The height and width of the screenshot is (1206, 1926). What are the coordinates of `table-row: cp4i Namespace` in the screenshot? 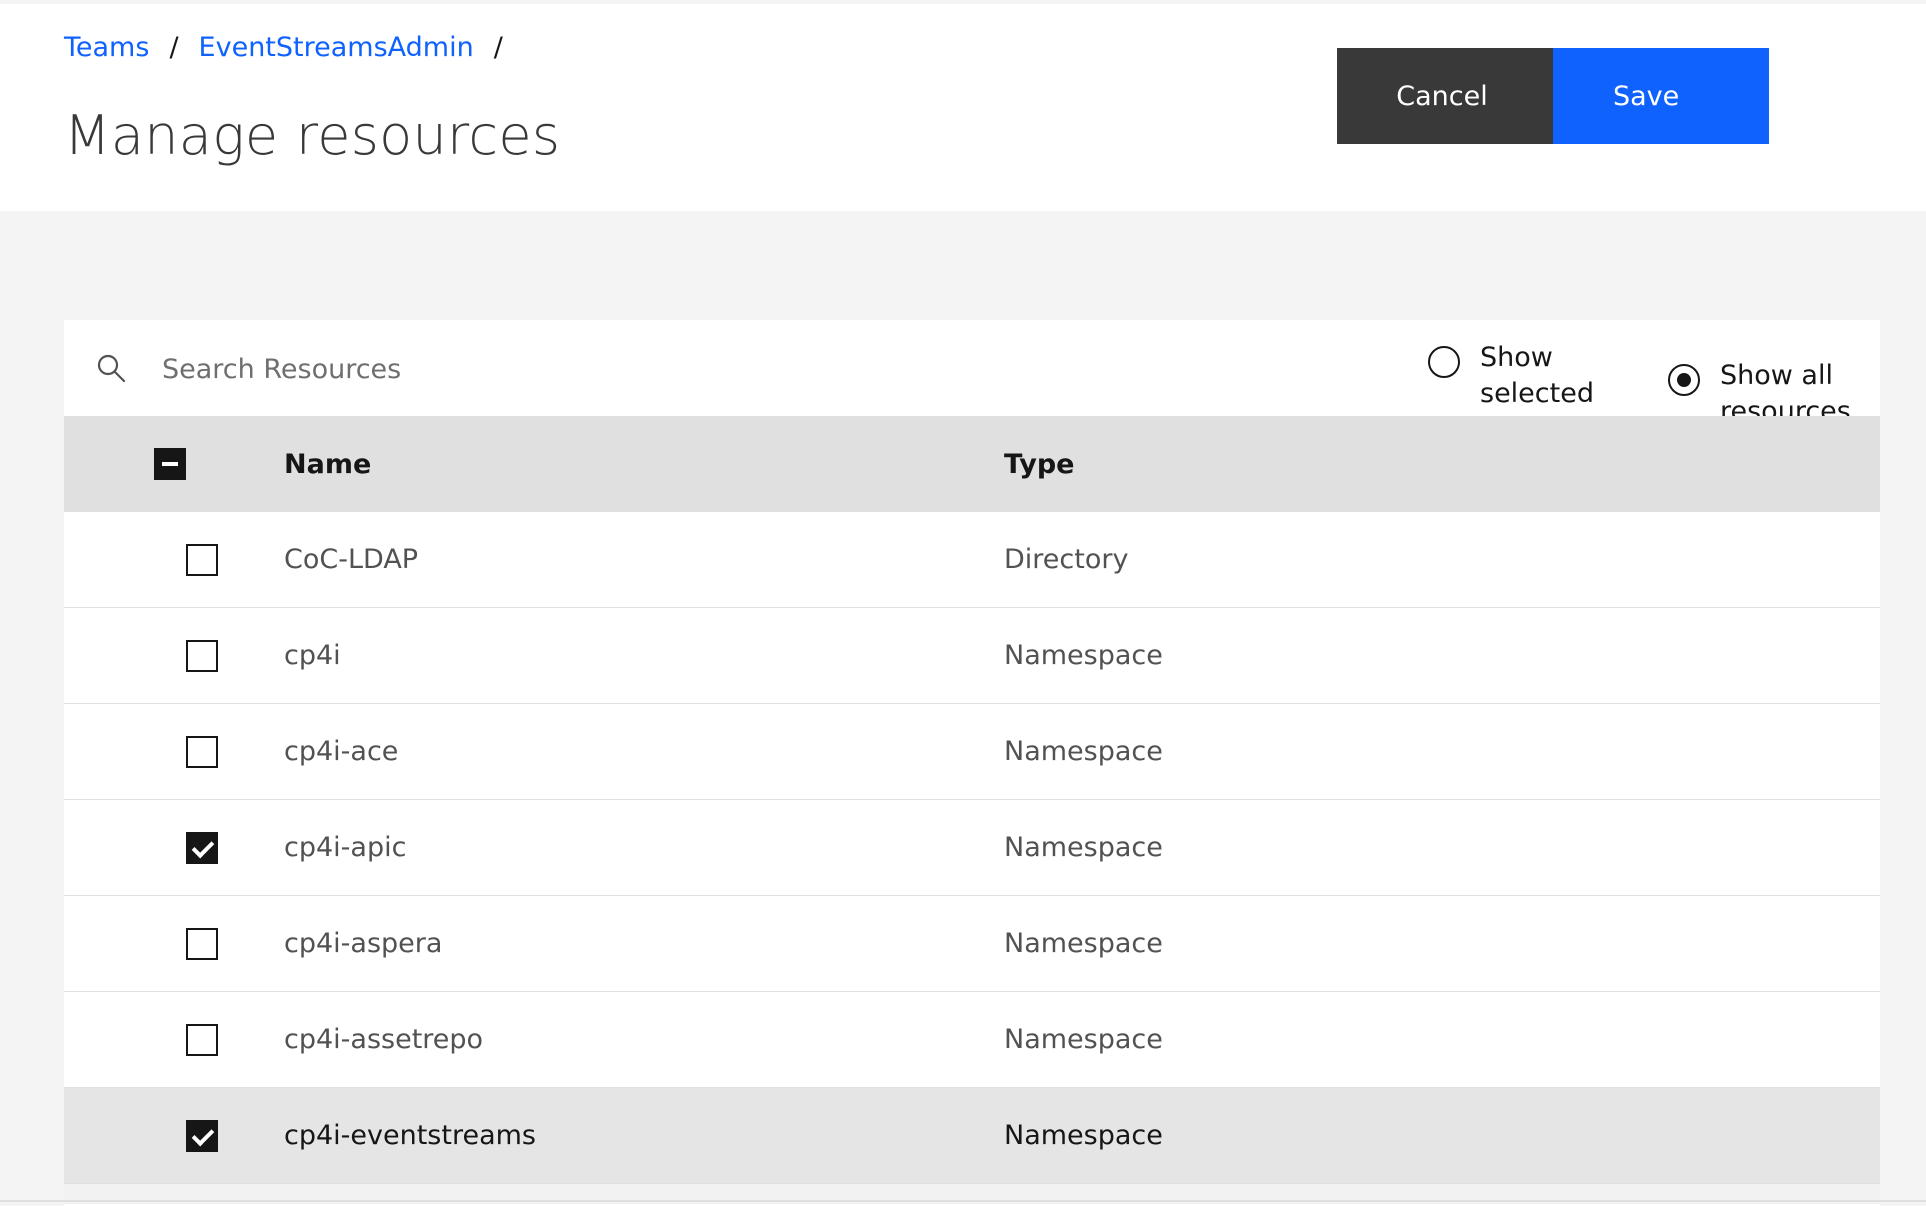 It's located at (972, 655).